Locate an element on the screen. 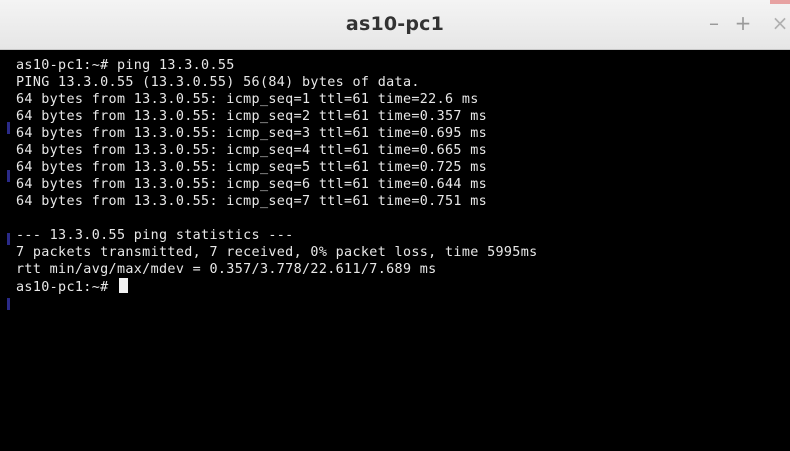 This screenshot has height=451, width=790. window-title: as10-pc1 is located at coordinates (395, 24).